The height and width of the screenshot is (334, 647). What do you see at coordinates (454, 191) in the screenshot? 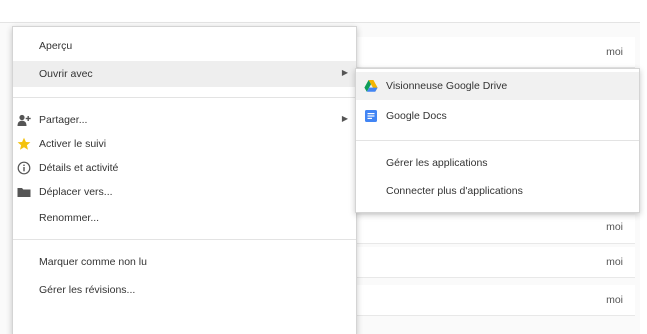
I see `submenu-item-label: Connecter plus d'applications` at bounding box center [454, 191].